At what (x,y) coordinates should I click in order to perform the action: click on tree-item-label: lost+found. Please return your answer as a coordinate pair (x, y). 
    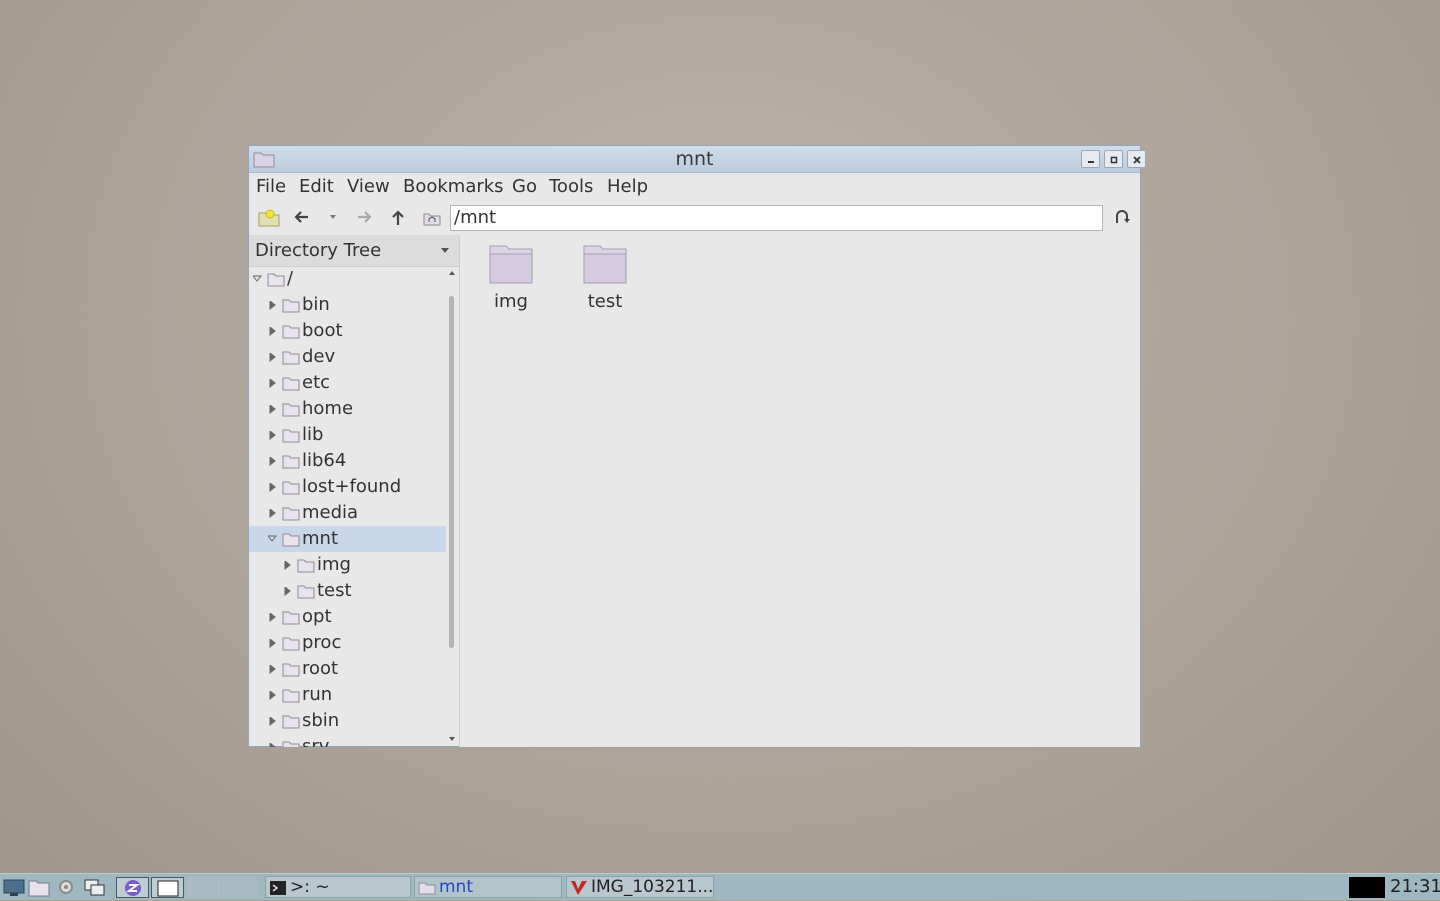
    Looking at the image, I should click on (352, 486).